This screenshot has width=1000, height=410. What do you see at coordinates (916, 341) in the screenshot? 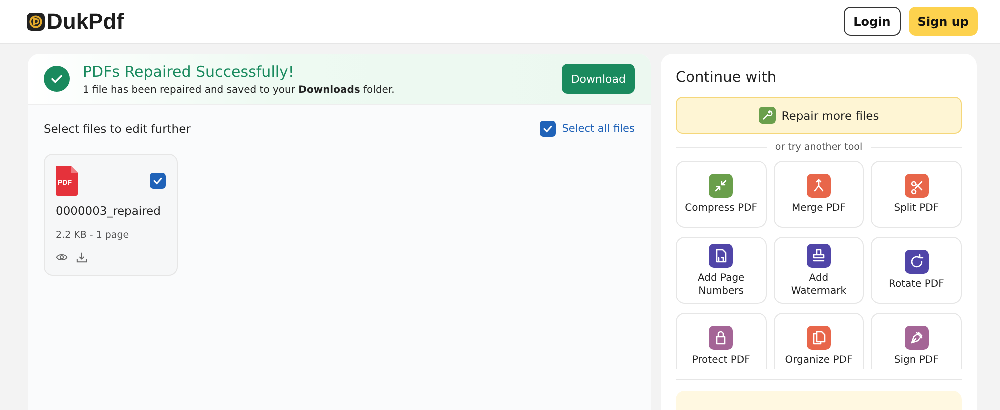
I see `tool-tile: Sign PDF` at bounding box center [916, 341].